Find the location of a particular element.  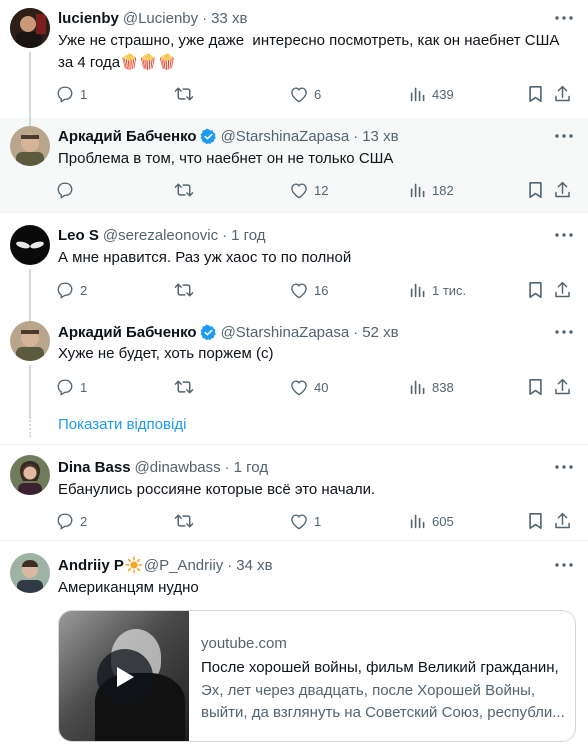

video-thumbnail is located at coordinates (124, 676).